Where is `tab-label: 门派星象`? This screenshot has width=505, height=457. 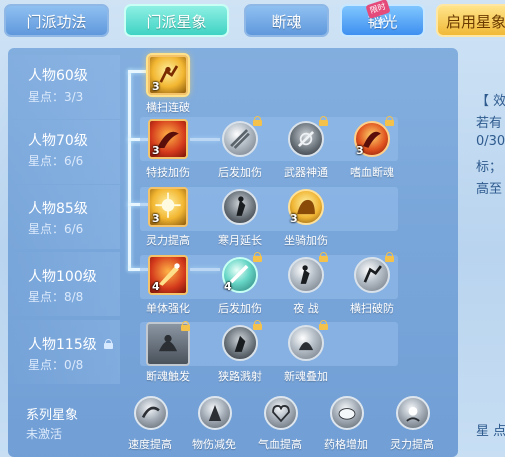 tab-label: 门派星象 is located at coordinates (176, 22).